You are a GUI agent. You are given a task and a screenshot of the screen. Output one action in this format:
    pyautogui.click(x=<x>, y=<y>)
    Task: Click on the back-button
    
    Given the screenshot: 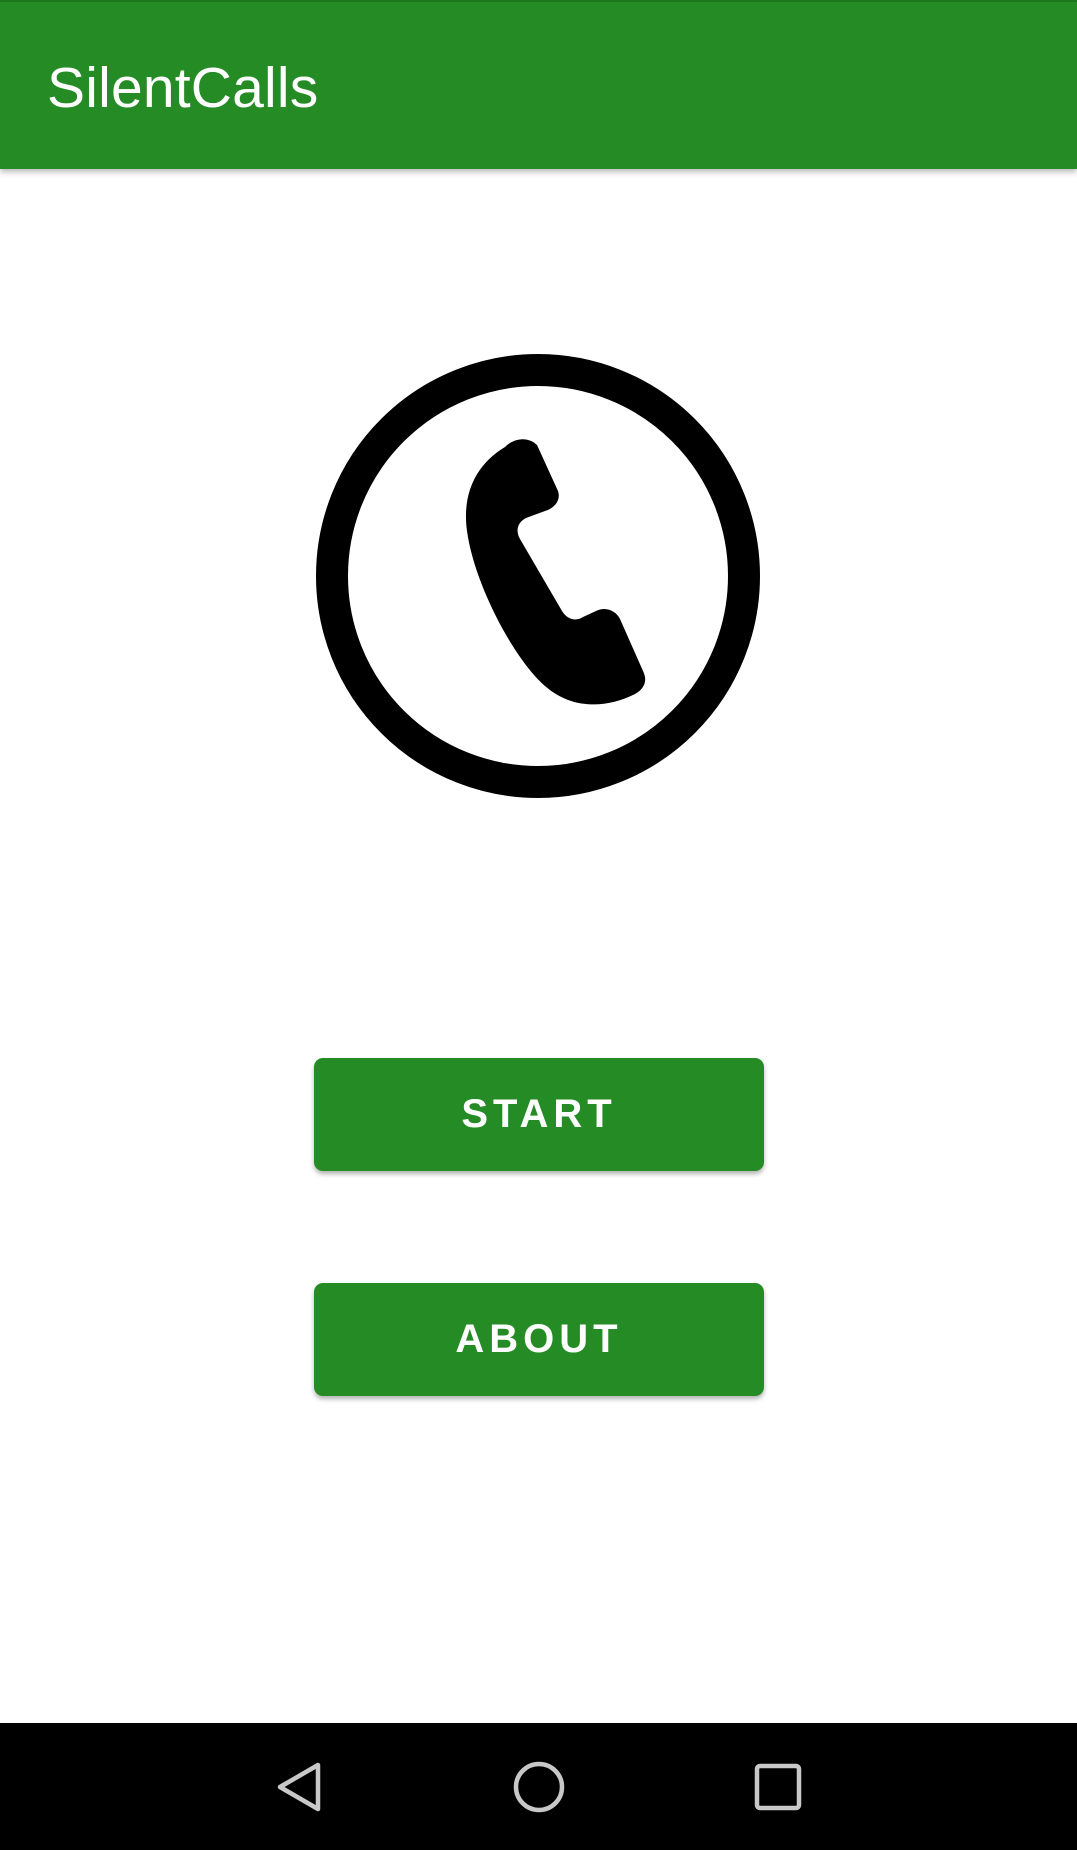 What is the action you would take?
    pyautogui.click(x=300, y=1787)
    